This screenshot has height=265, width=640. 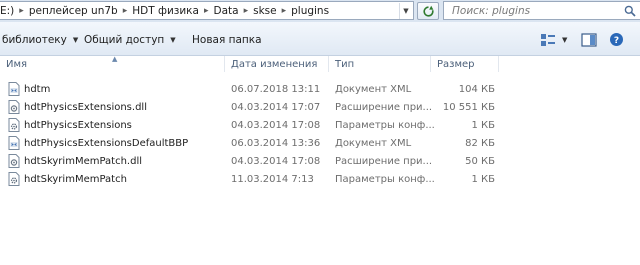 What do you see at coordinates (78, 125) in the screenshot?
I see `file-name: hdtPhysicsExtensions` at bounding box center [78, 125].